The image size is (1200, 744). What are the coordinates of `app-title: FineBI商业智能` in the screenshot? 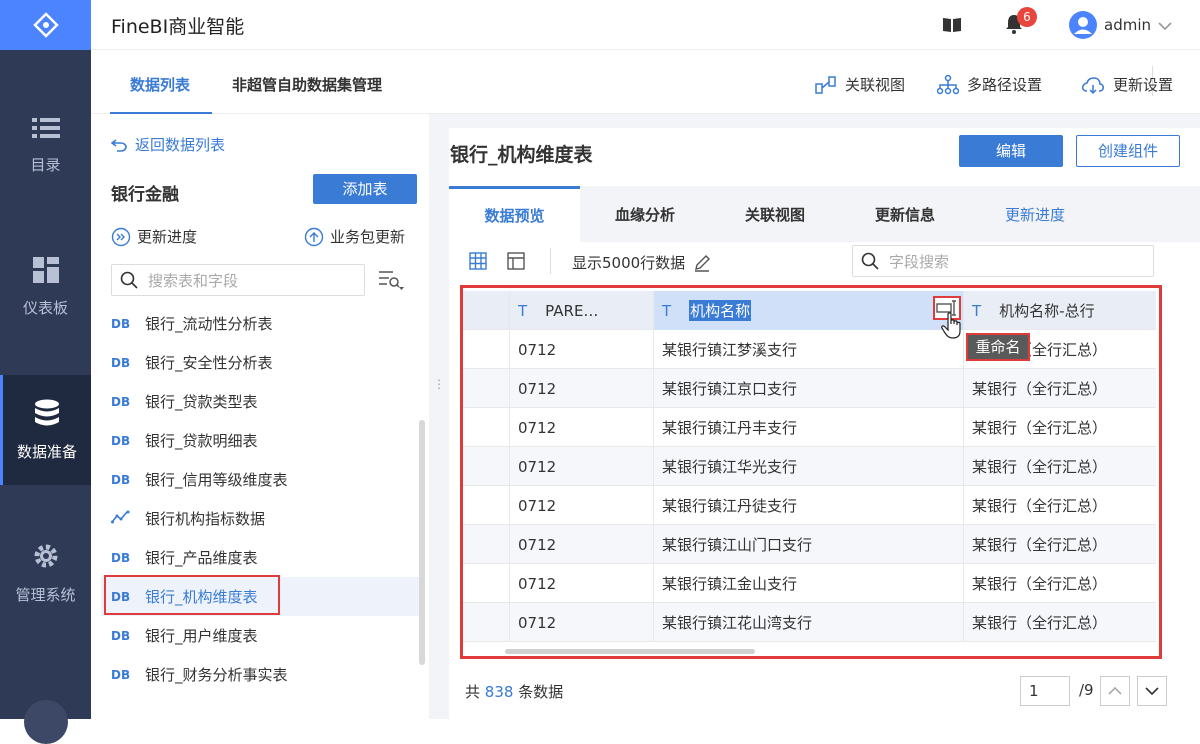 It's located at (178, 27).